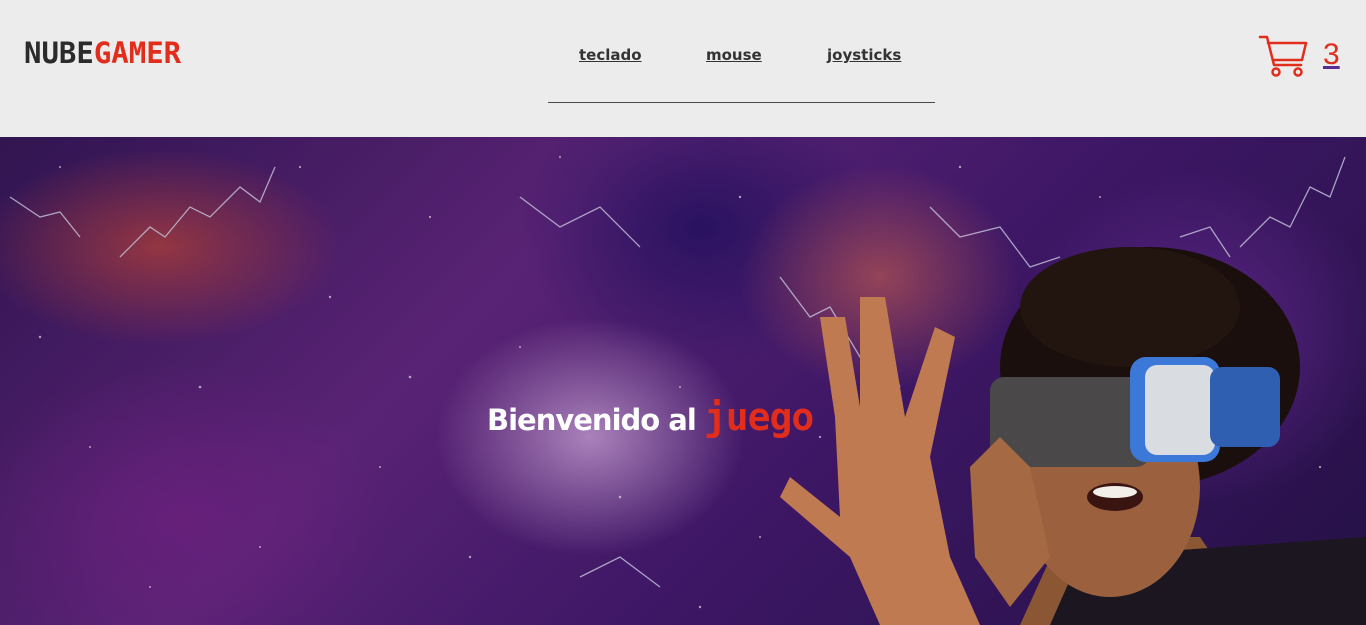 The width and height of the screenshot is (1366, 625). I want to click on main-nav: teclado mouse joysticks, so click(741, 71).